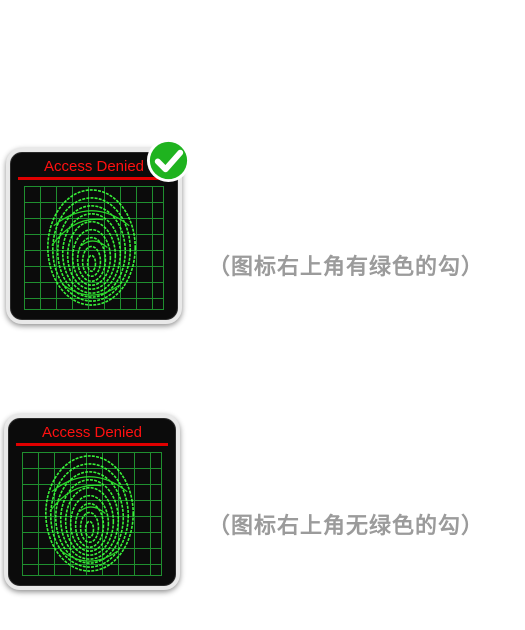 This screenshot has width=525, height=630. Describe the element at coordinates (346, 267) in the screenshot. I see `item-caption: （图标右上角有绿色的勾）` at that location.